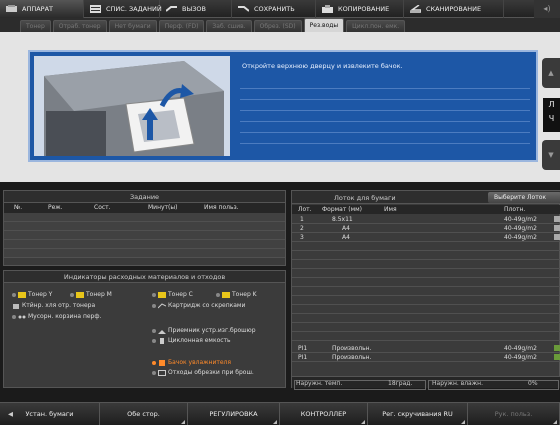 This screenshot has height=425, width=560. I want to click on menu-save: СОХРАНИТЬ, so click(274, 9).